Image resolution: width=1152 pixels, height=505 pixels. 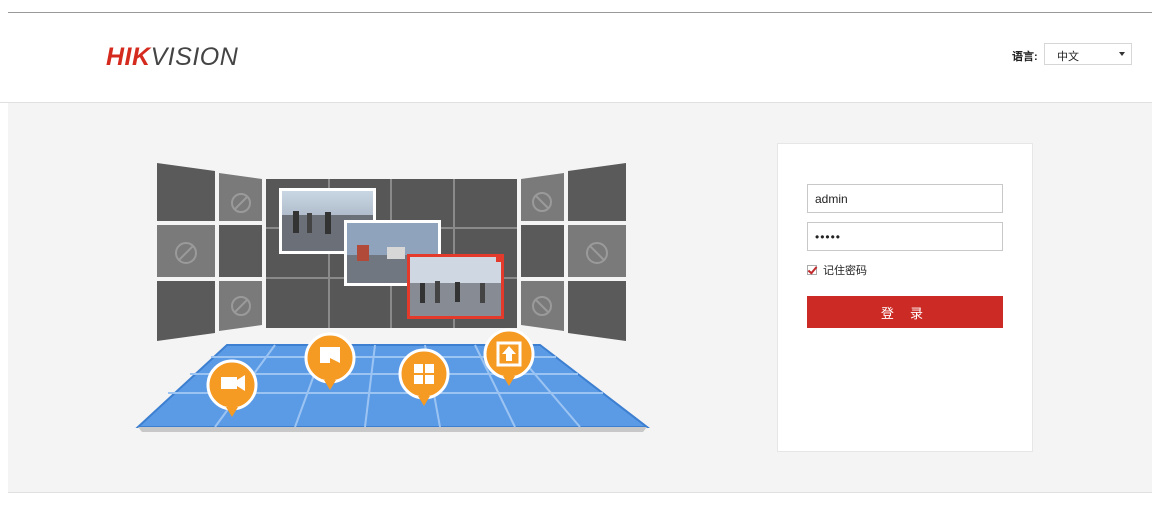 What do you see at coordinates (1088, 54) in the screenshot?
I see `language-select: 中文` at bounding box center [1088, 54].